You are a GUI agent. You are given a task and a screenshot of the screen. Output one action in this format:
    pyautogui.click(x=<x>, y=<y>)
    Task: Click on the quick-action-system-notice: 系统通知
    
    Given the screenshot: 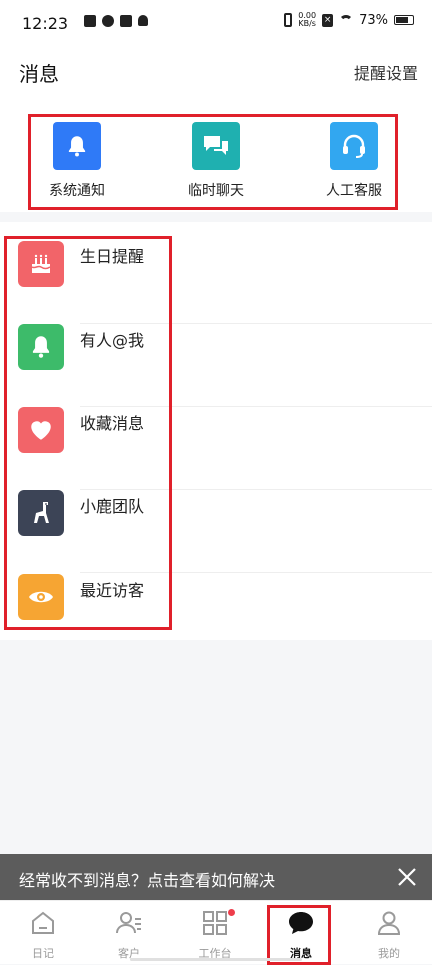 What is the action you would take?
    pyautogui.click(x=77, y=161)
    